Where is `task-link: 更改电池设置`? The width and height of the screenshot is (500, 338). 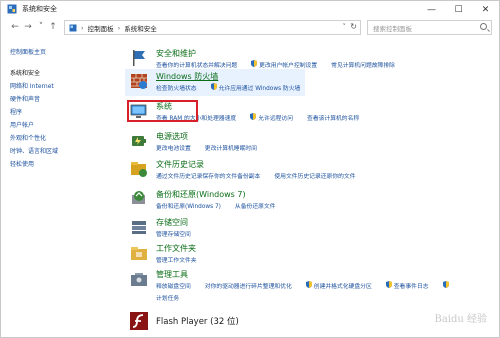 task-link: 更改电池设置 is located at coordinates (173, 147).